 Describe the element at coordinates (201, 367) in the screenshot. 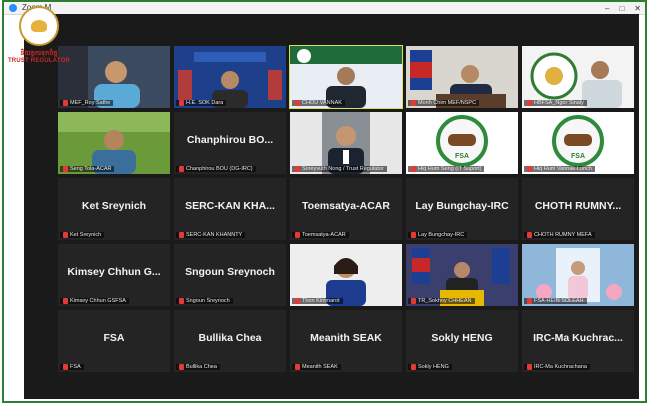

I see `participant-name: Bullika Chea` at that location.